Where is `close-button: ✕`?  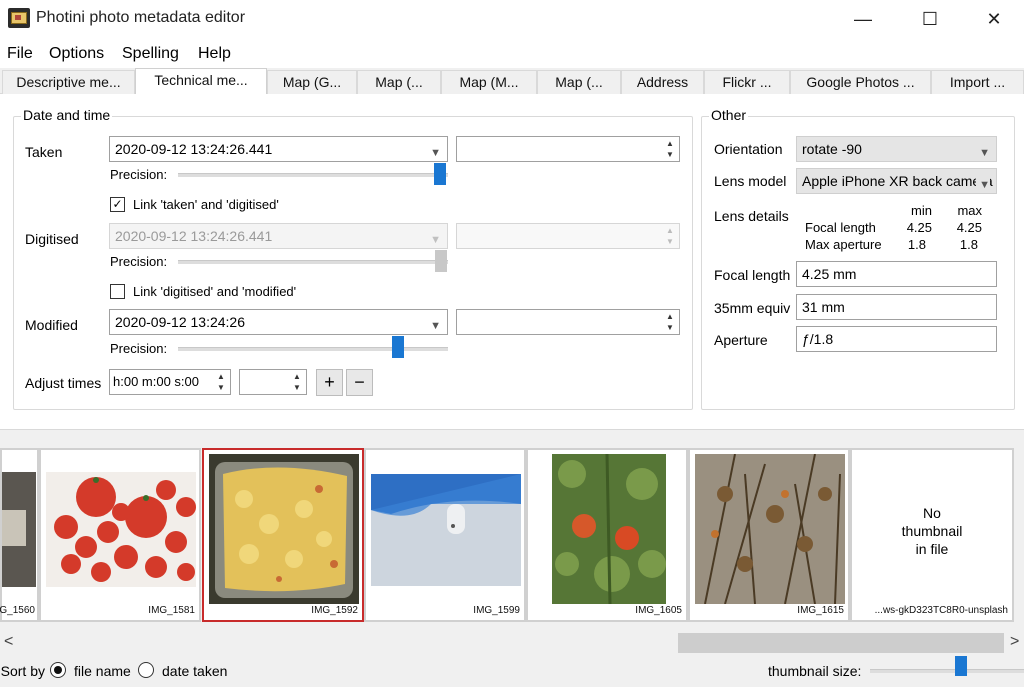 close-button: ✕ is located at coordinates (994, 19).